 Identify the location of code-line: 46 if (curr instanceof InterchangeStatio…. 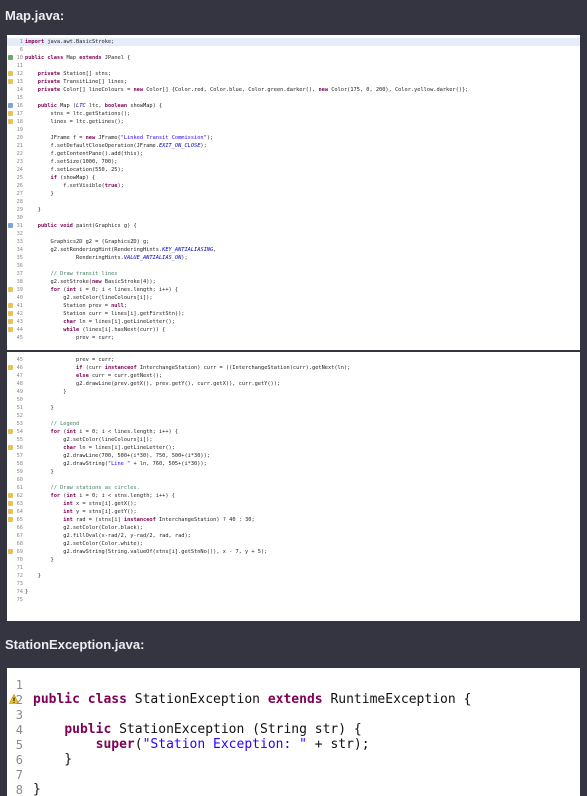
(293, 368).